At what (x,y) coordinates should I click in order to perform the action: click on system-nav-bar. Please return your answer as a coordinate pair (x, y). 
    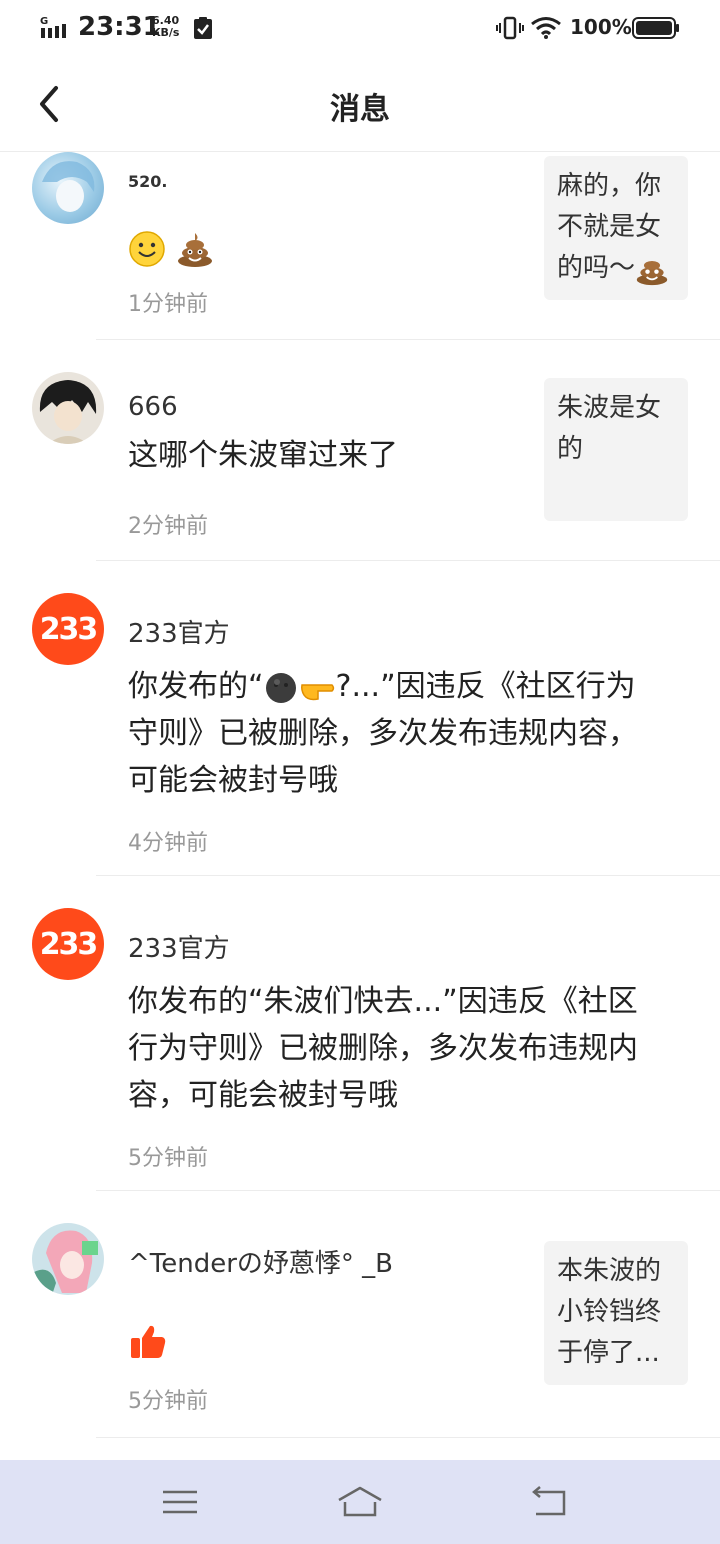
    Looking at the image, I should click on (360, 1502).